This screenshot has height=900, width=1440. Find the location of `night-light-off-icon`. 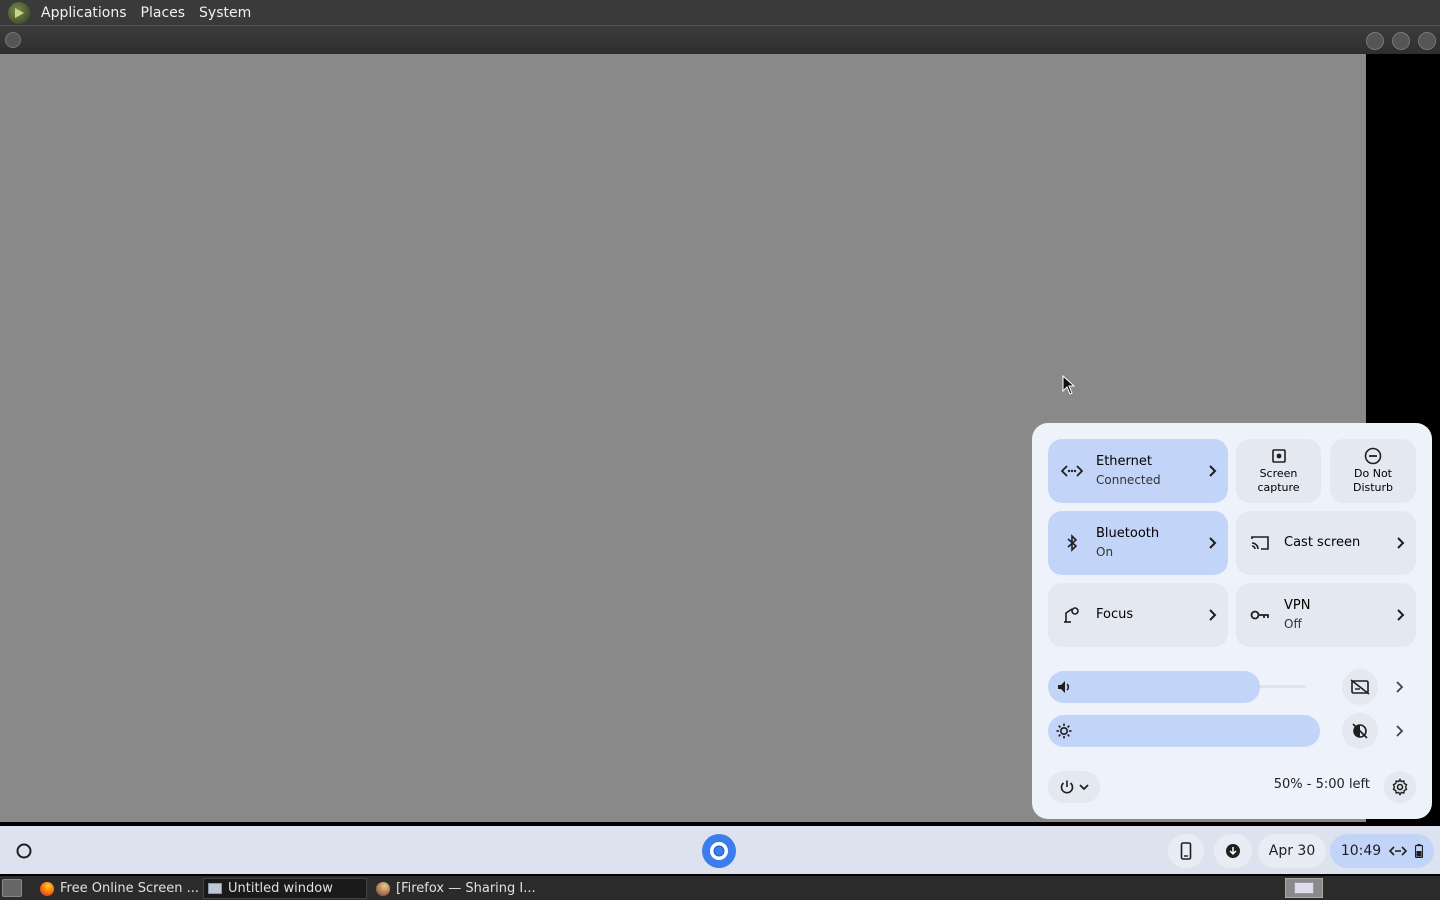

night-light-off-icon is located at coordinates (1360, 731).